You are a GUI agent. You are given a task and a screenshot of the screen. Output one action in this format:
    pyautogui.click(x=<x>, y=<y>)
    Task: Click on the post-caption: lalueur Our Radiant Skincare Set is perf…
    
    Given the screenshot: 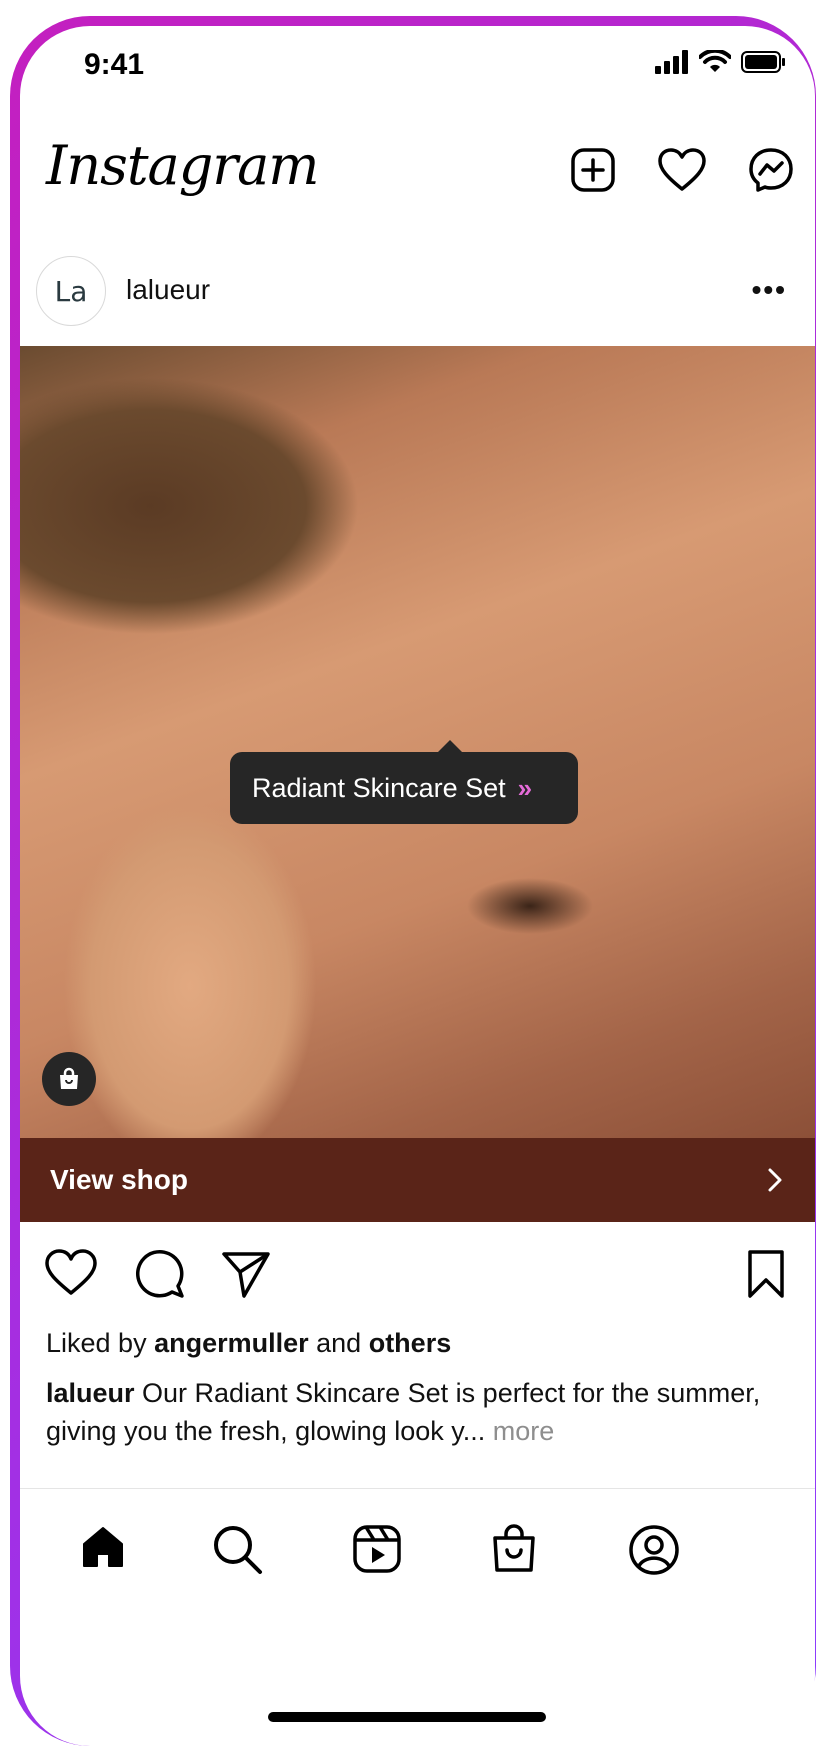 What is the action you would take?
    pyautogui.click(x=416, y=1412)
    